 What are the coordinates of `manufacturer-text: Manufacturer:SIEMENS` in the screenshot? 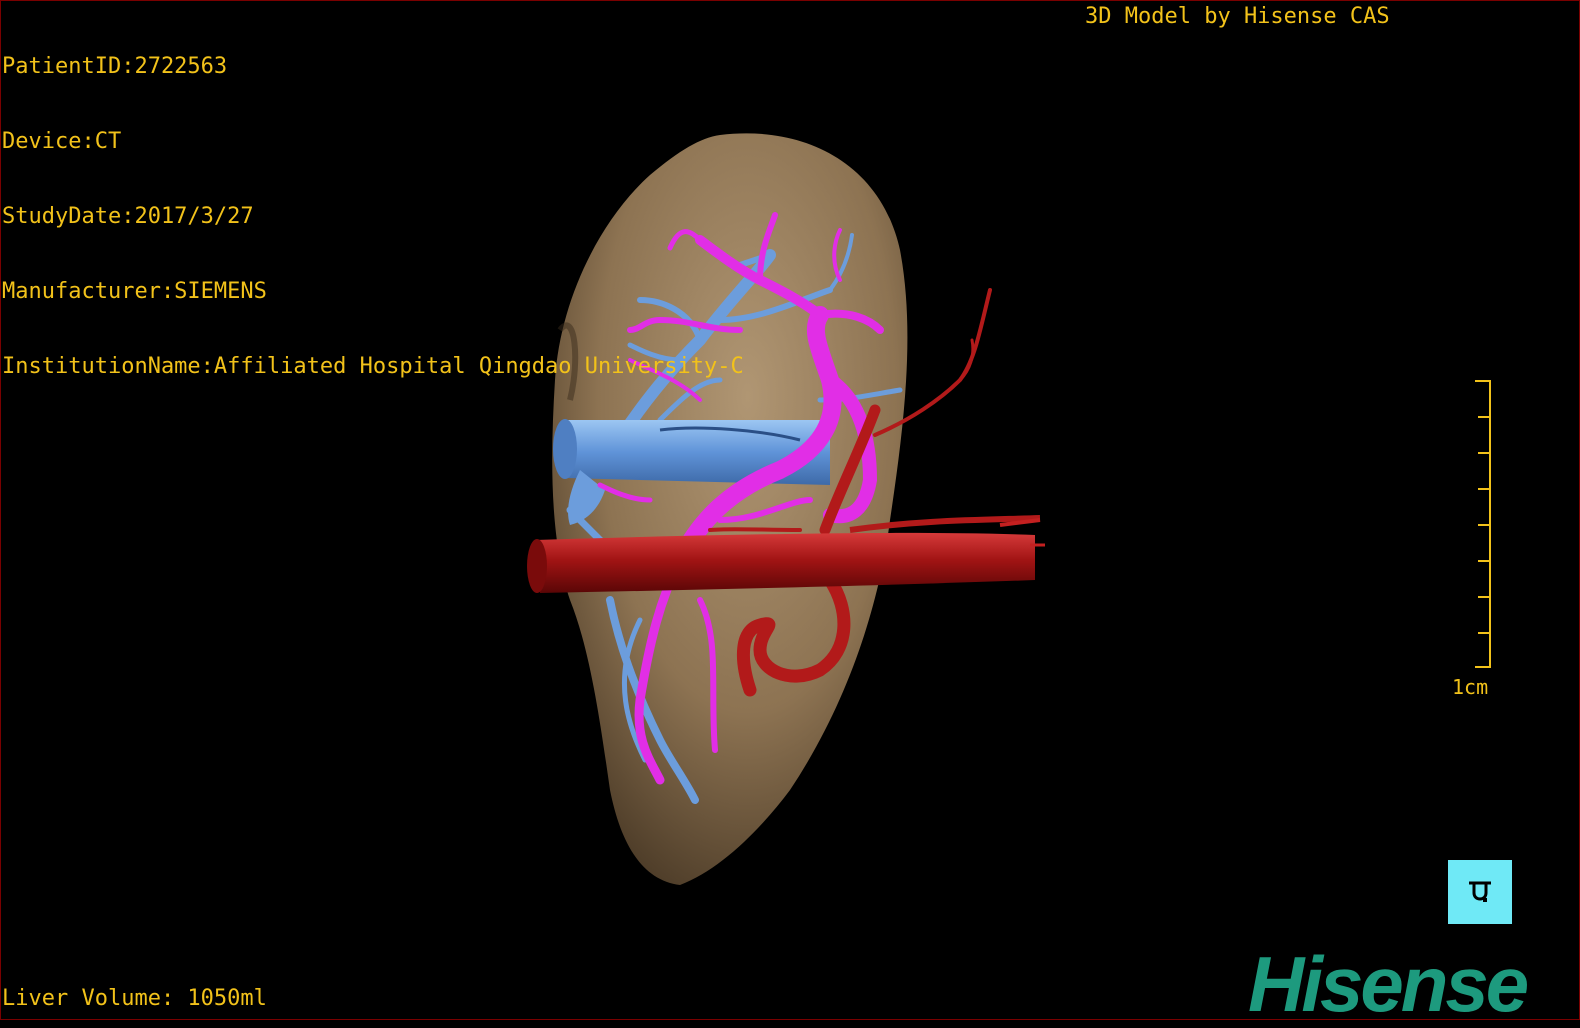 It's located at (134, 291).